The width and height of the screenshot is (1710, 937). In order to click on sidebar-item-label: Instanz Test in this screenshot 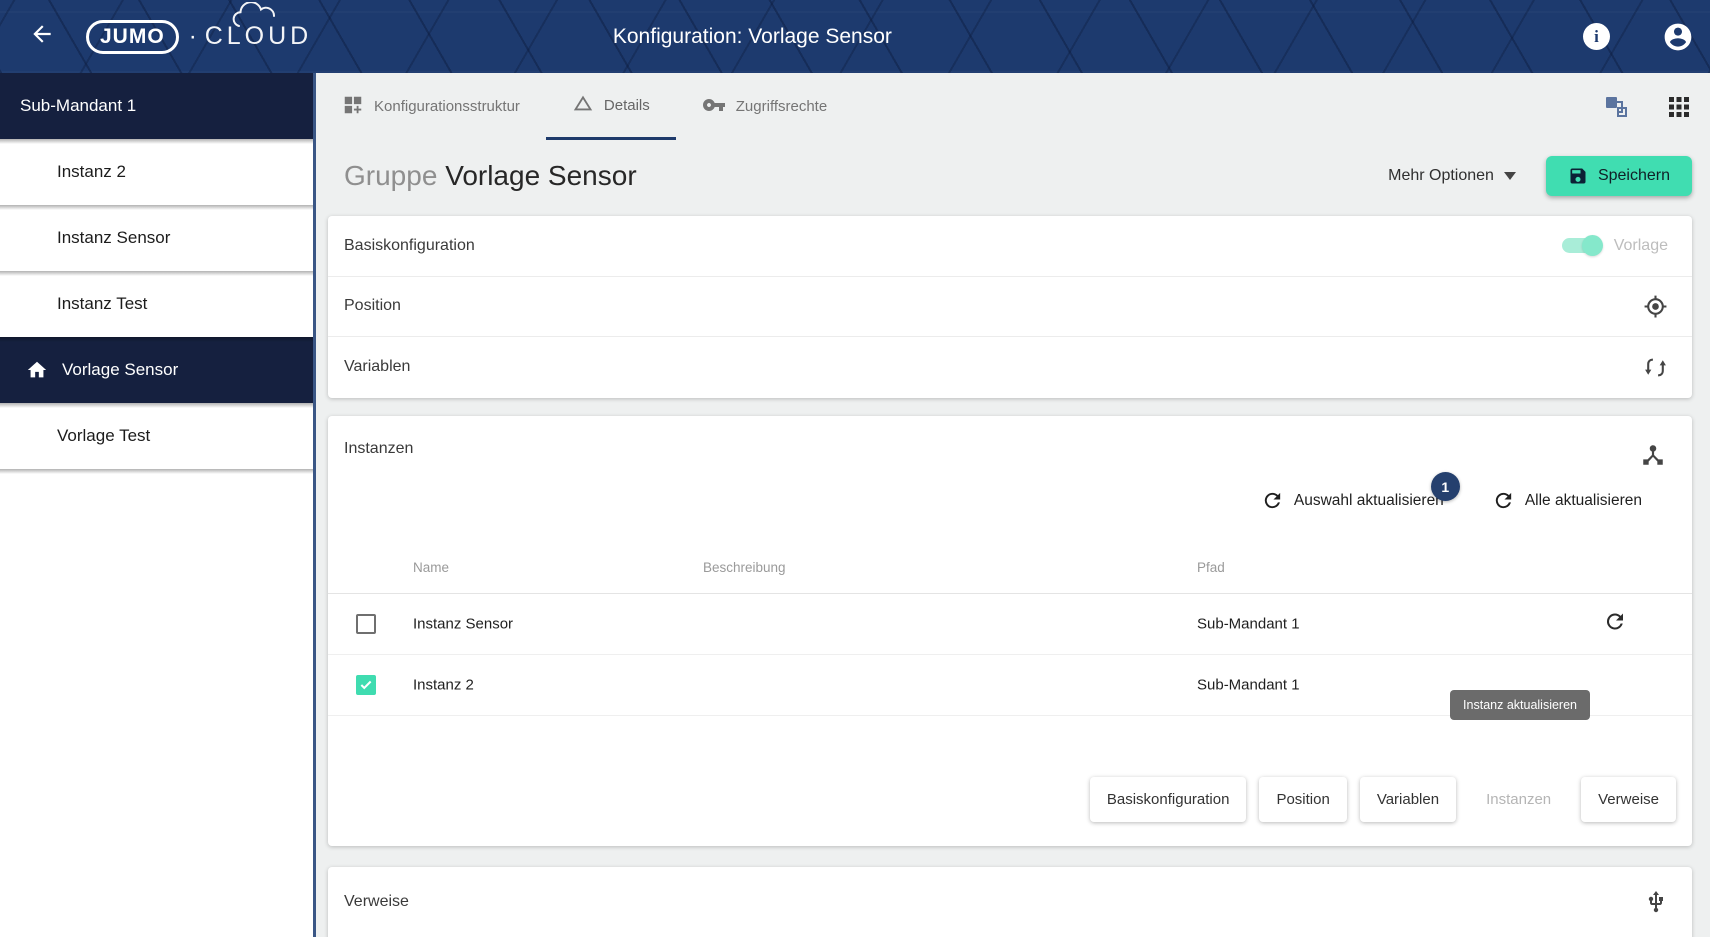, I will do `click(102, 303)`.